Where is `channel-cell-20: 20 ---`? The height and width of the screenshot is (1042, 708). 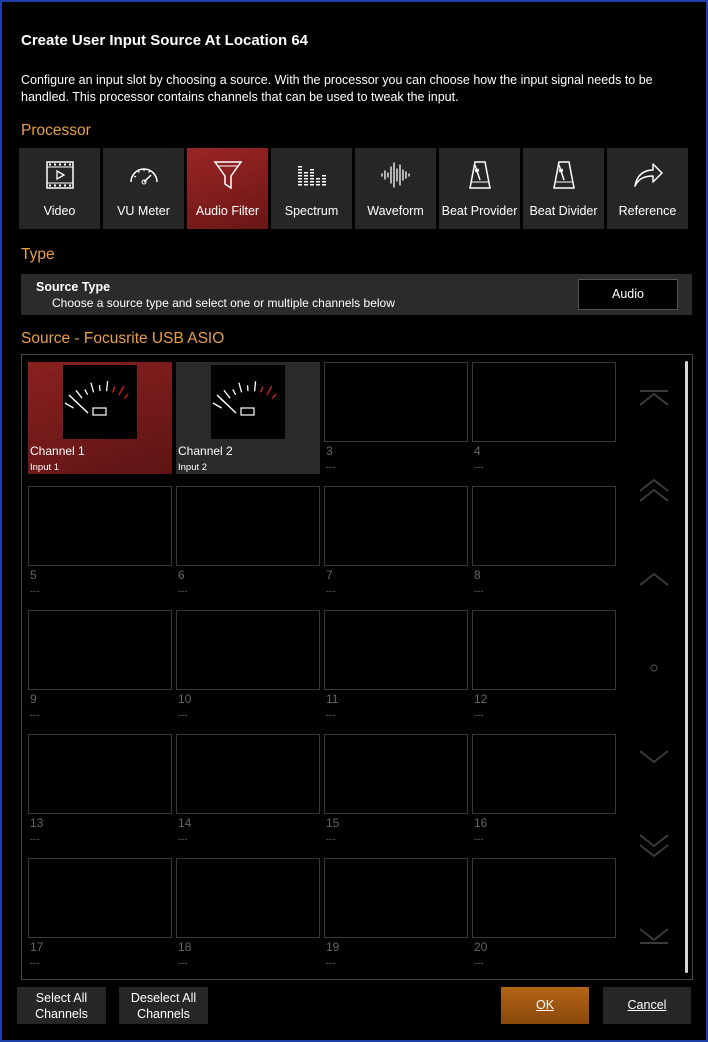 channel-cell-20: 20 --- is located at coordinates (544, 914).